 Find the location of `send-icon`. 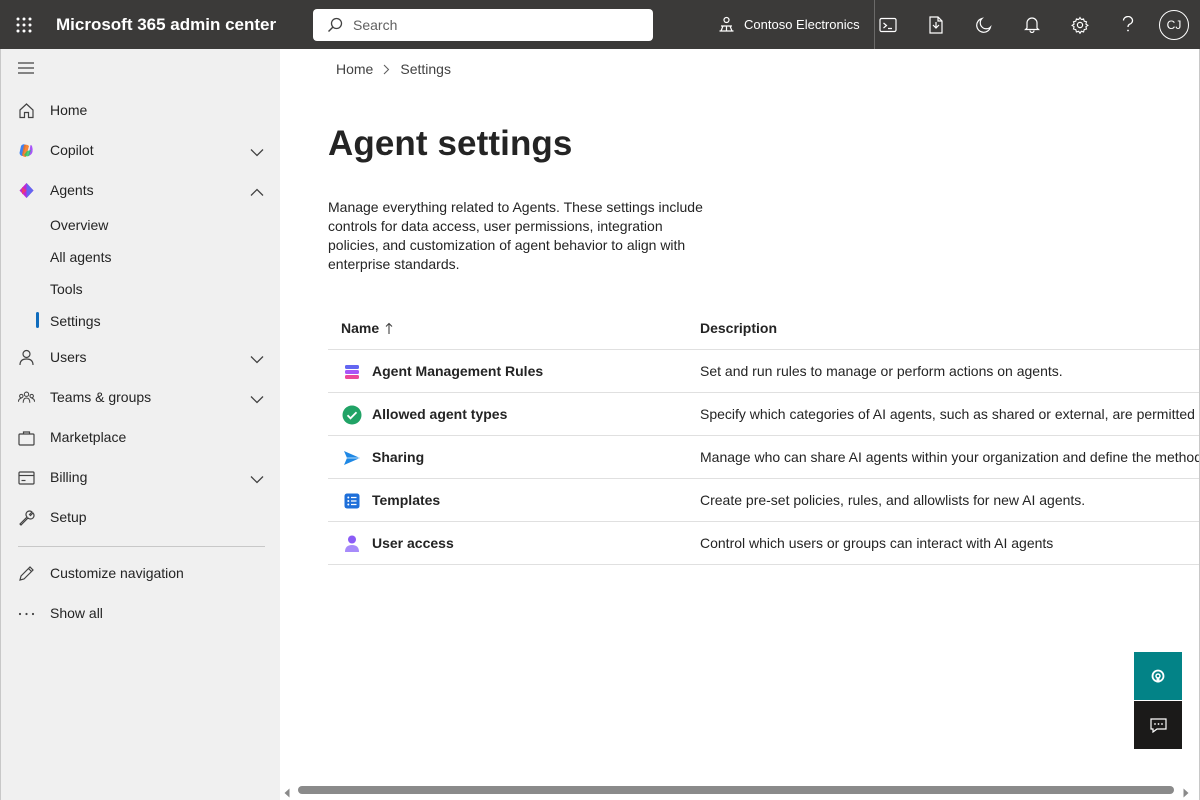

send-icon is located at coordinates (352, 458).